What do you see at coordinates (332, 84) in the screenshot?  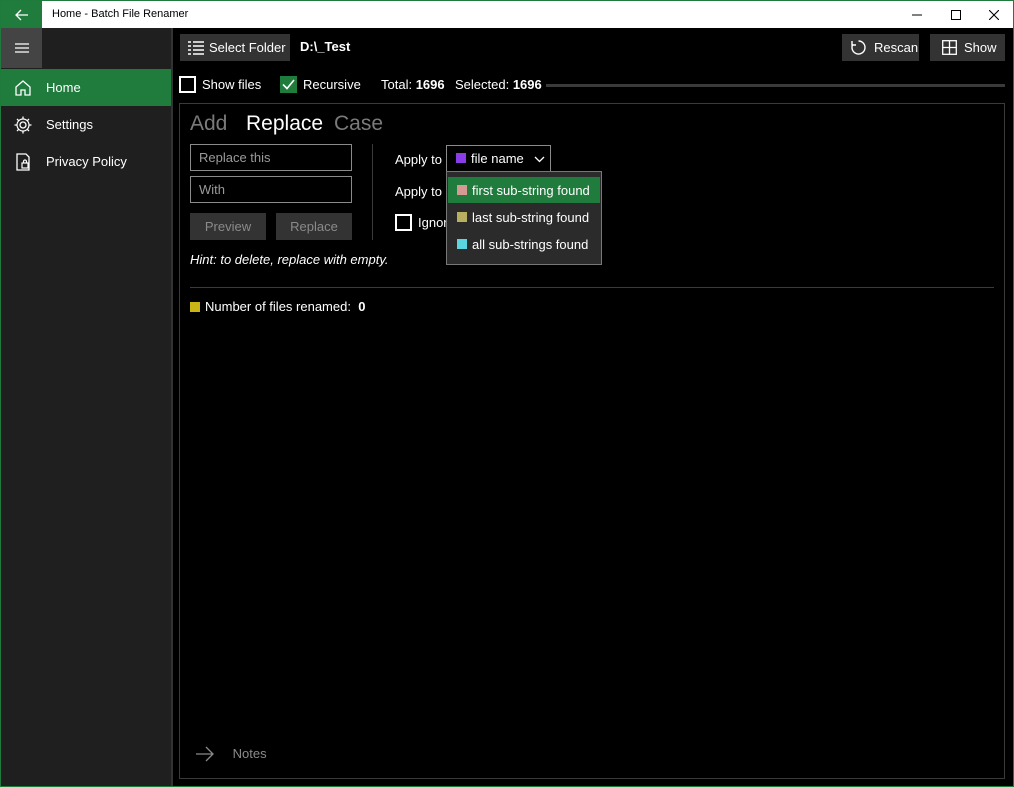 I see `recursive-label: Recursive` at bounding box center [332, 84].